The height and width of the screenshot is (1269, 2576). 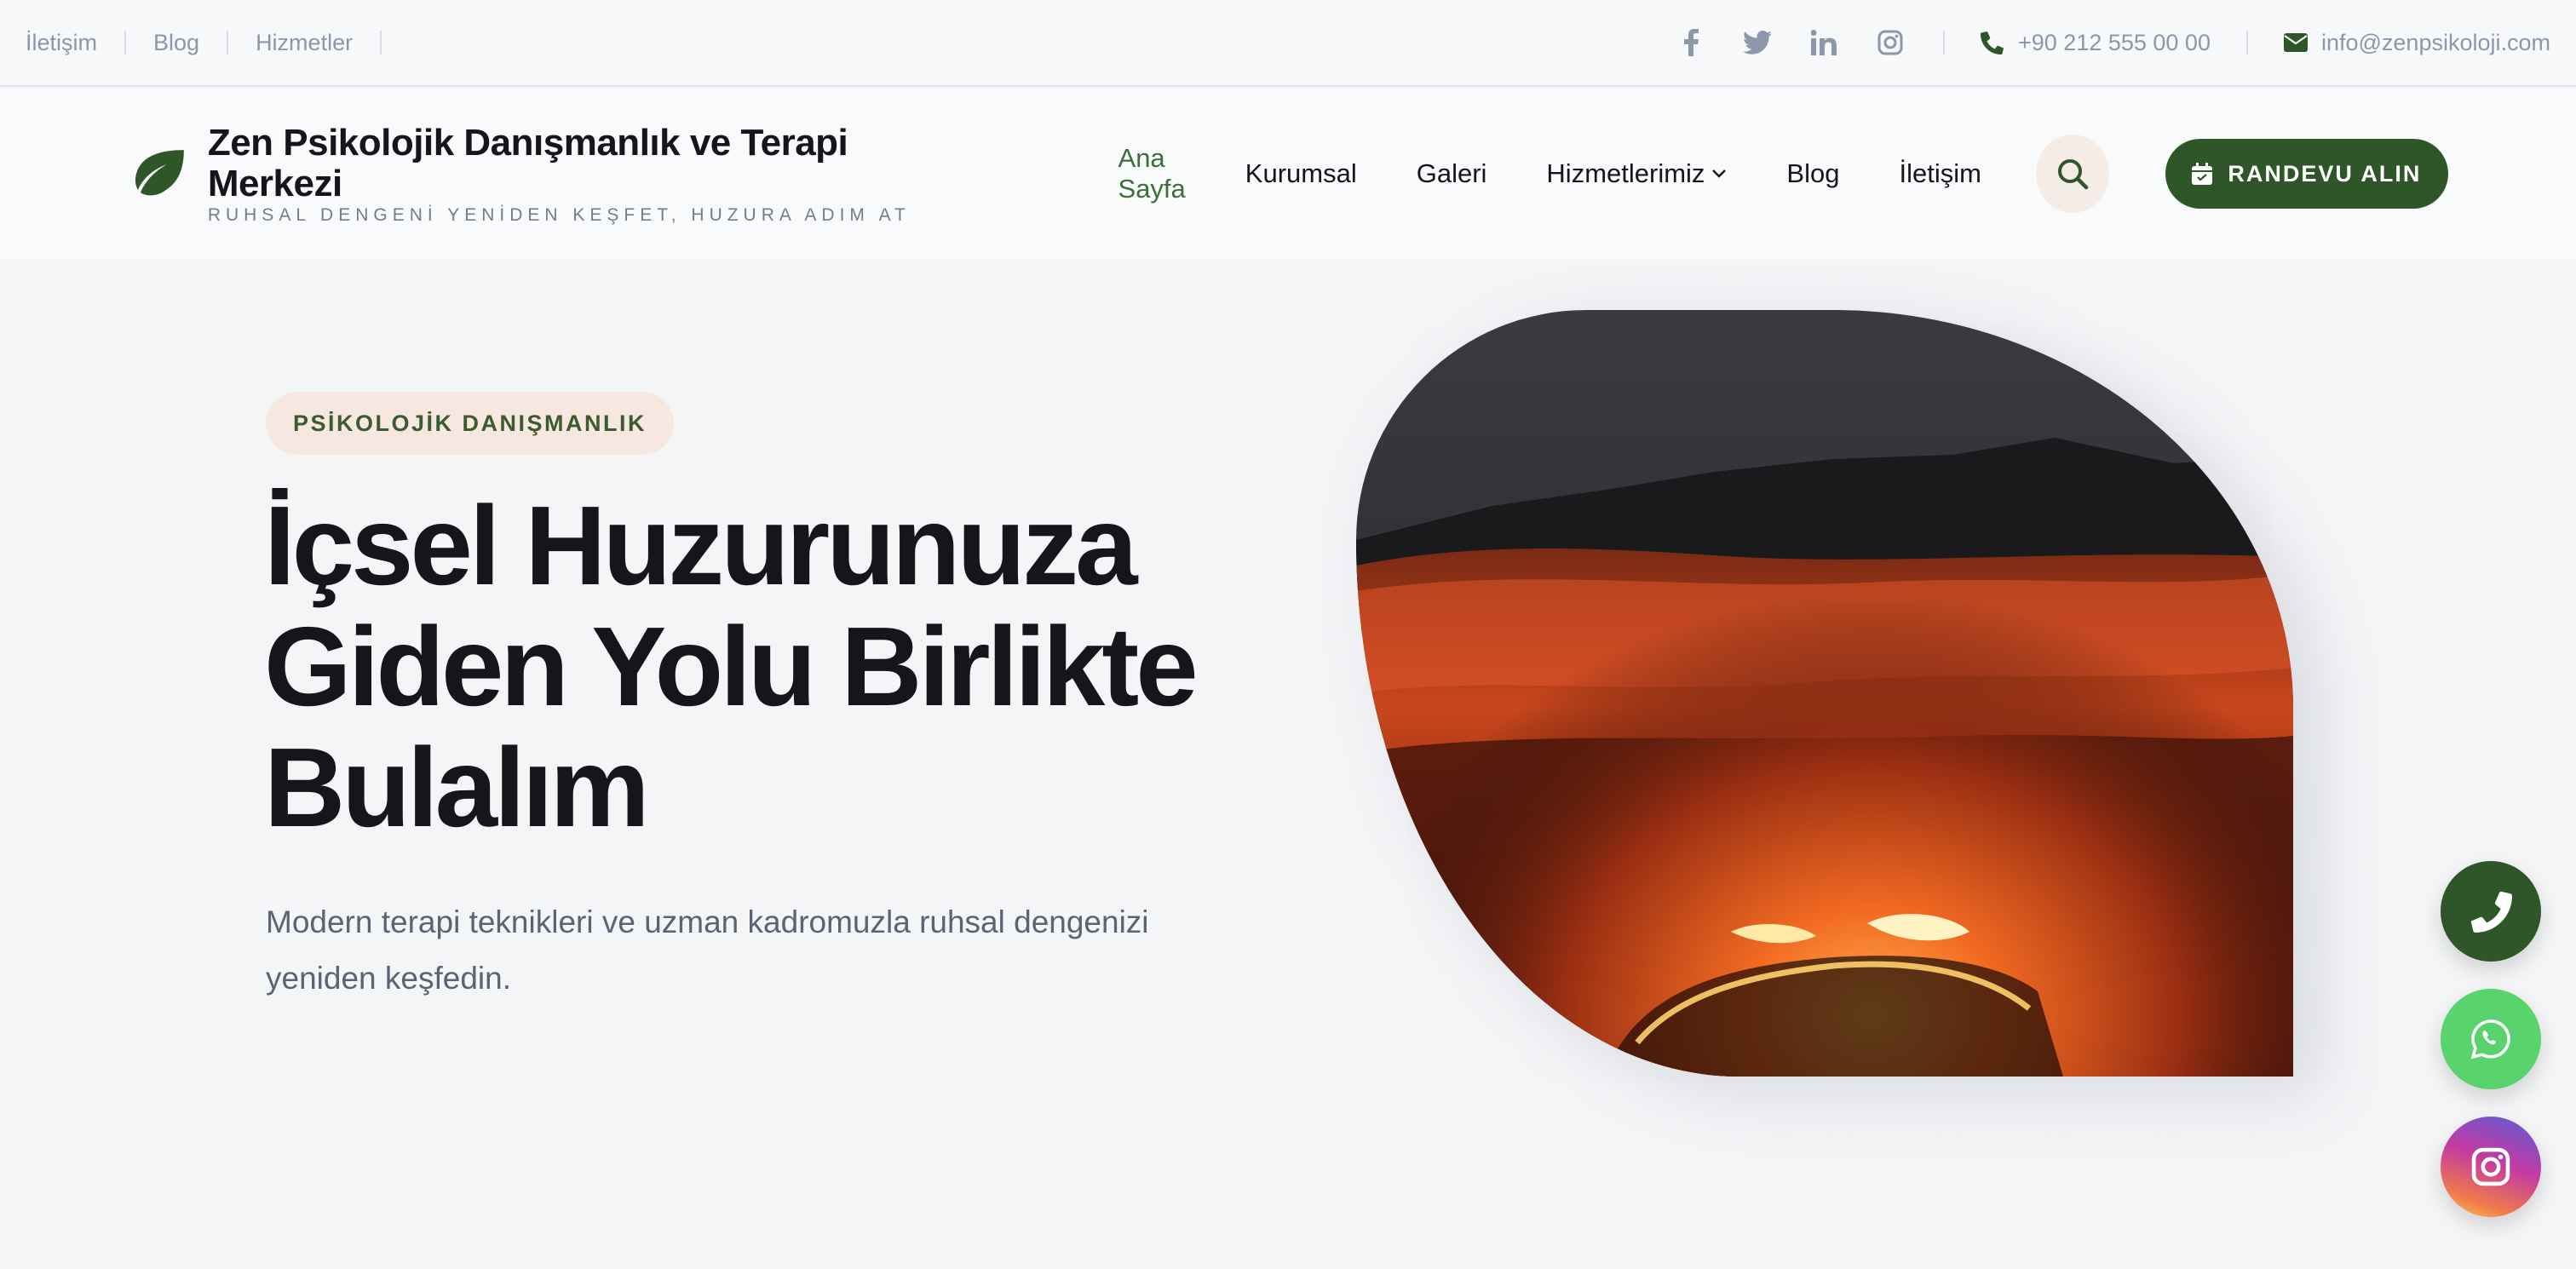 What do you see at coordinates (305, 43) in the screenshot?
I see `top-link-services: Hizmetler` at bounding box center [305, 43].